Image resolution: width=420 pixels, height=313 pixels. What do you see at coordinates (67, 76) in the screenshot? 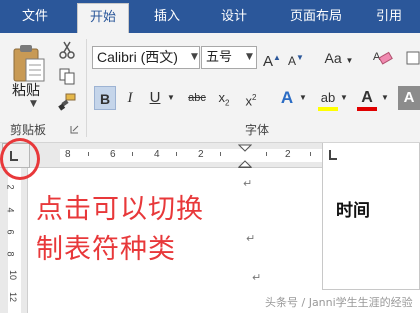
I see `copy-icon` at bounding box center [67, 76].